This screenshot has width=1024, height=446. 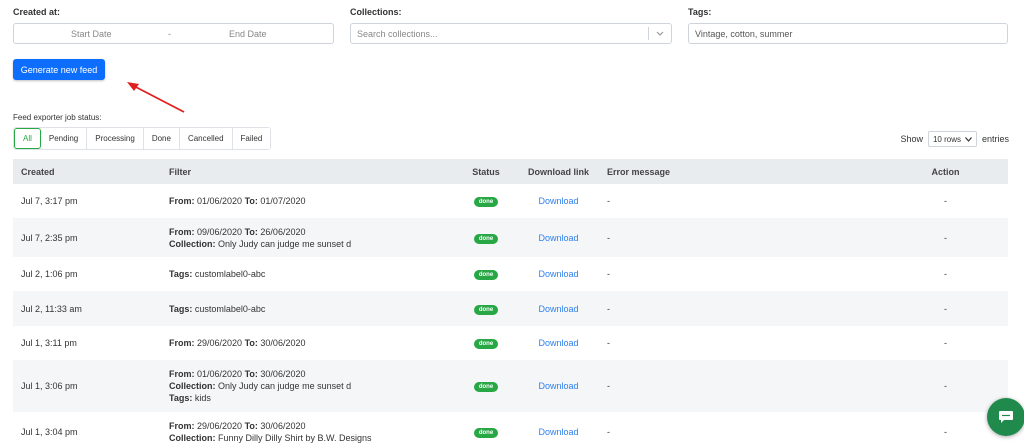 I want to click on from-value: 29/06/2020, so click(x=220, y=343).